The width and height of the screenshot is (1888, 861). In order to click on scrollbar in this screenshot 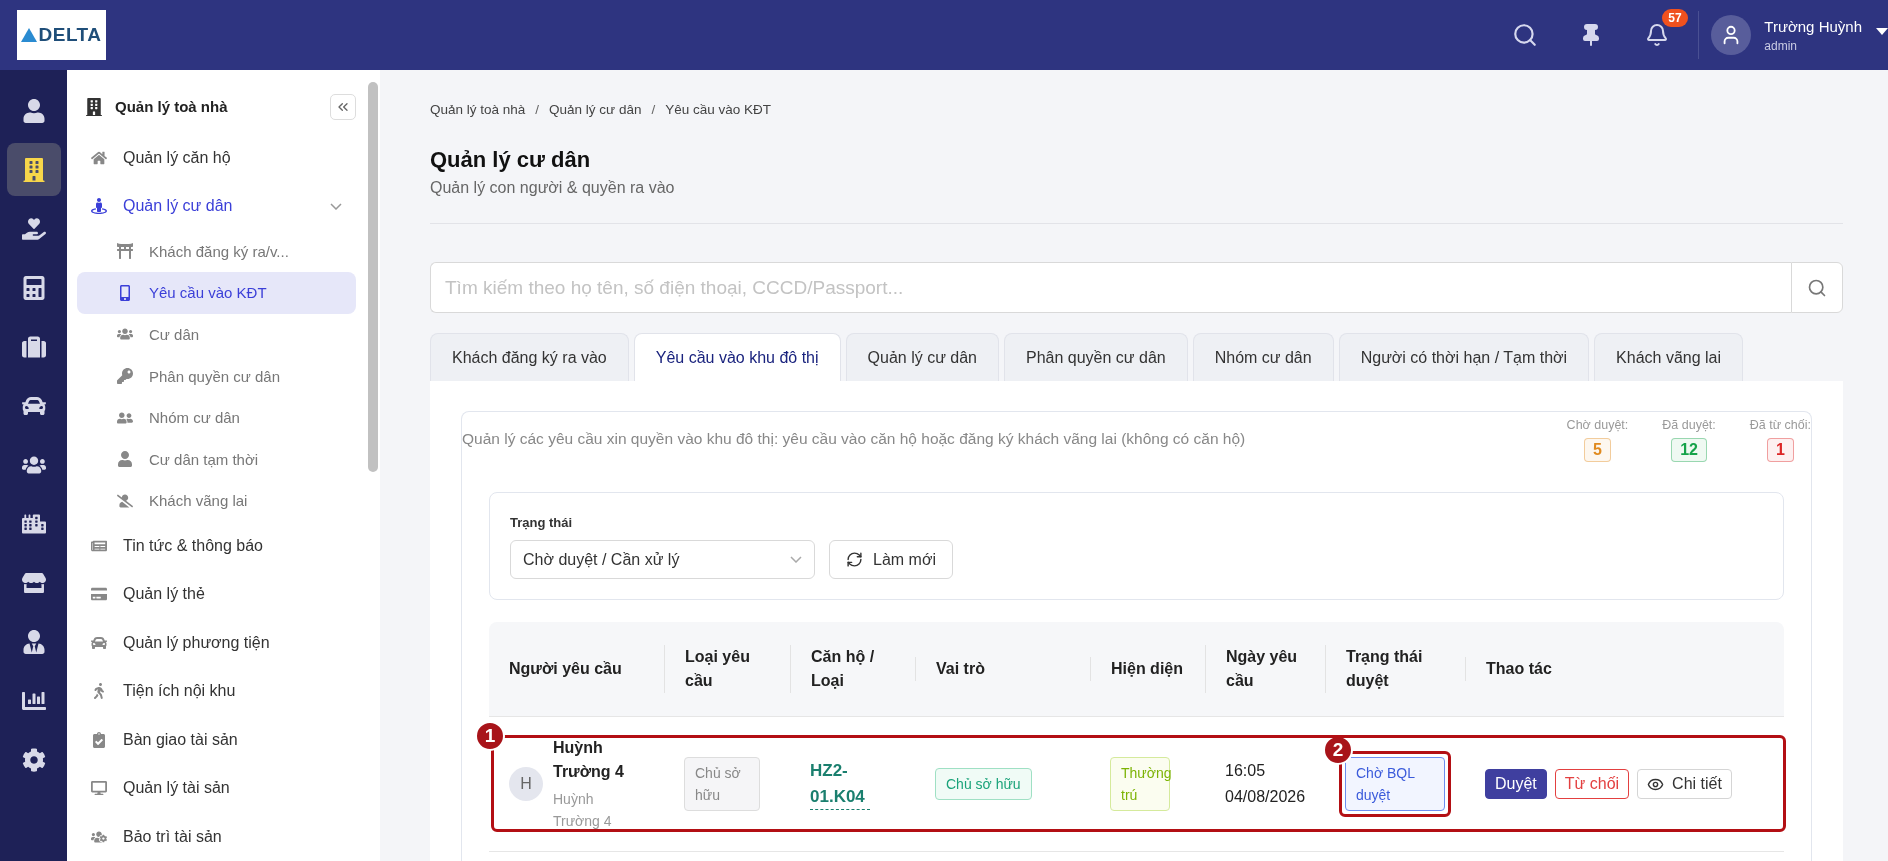, I will do `click(373, 277)`.